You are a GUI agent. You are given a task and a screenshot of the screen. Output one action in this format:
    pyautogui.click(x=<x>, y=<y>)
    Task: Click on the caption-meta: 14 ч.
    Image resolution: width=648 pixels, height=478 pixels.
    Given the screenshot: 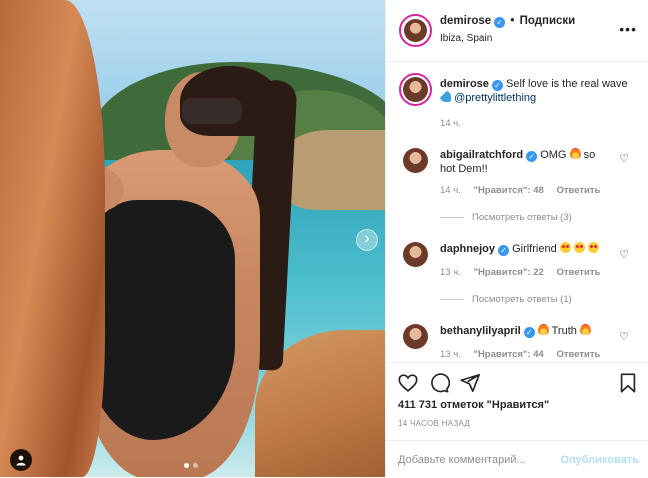 What is the action you would take?
    pyautogui.click(x=455, y=123)
    